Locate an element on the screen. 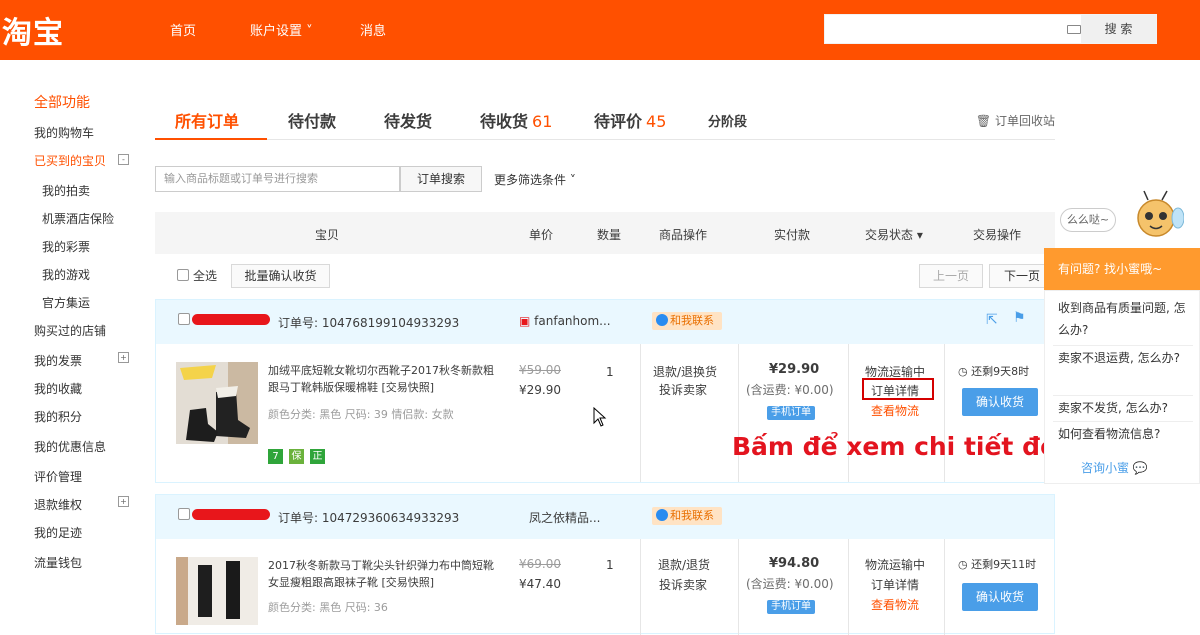 The width and height of the screenshot is (1200, 635). sidebar-item-auction: 我的拍卖 is located at coordinates (66, 190).